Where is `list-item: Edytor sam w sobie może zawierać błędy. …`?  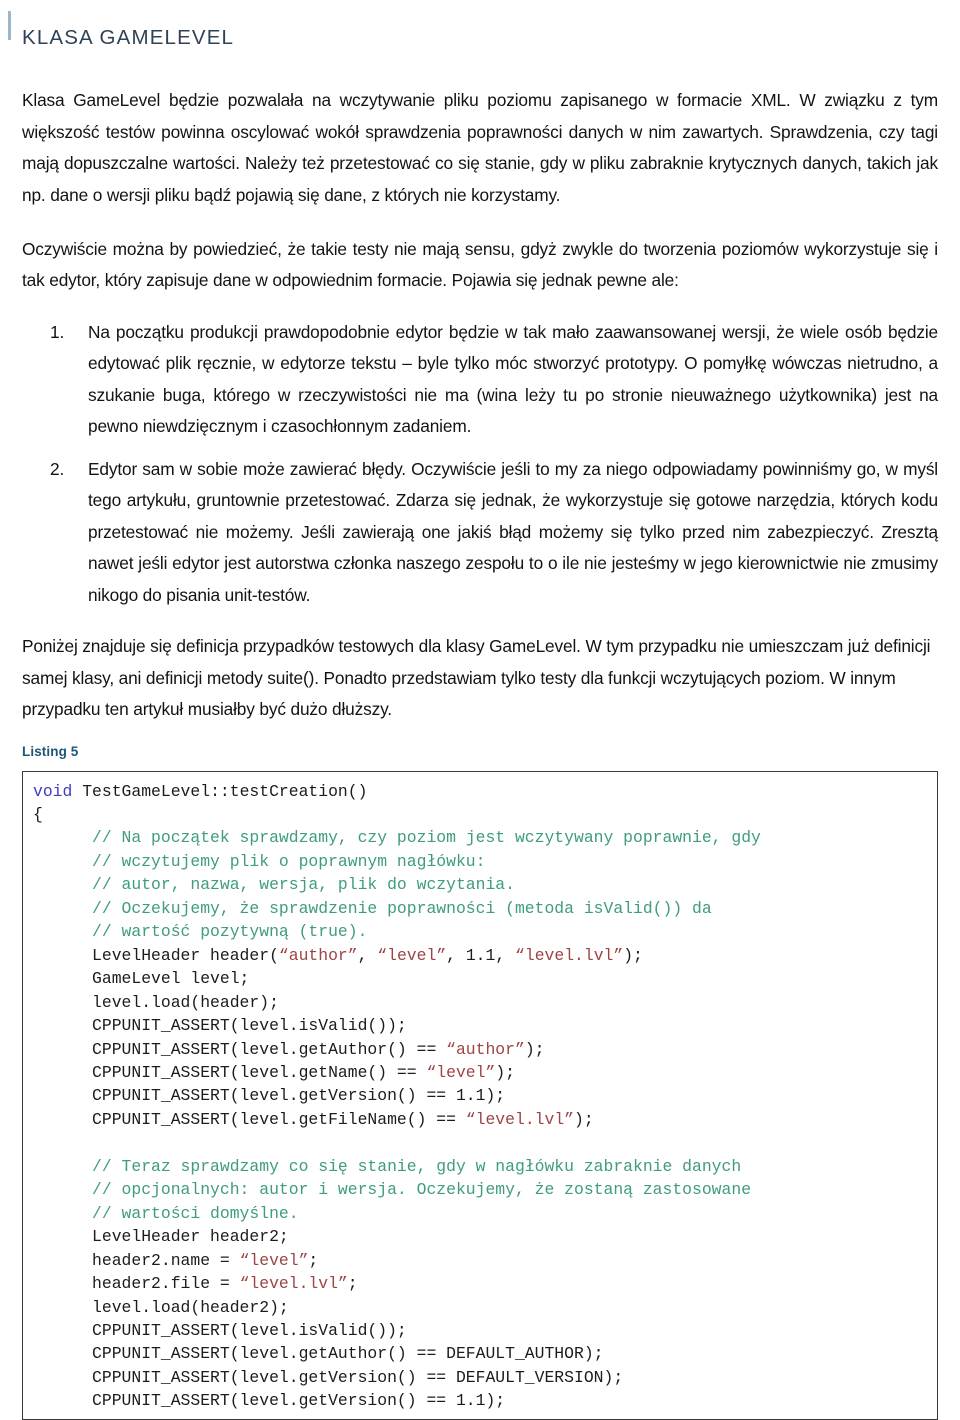 list-item: Edytor sam w sobie może zawierać błędy. … is located at coordinates (494, 529).